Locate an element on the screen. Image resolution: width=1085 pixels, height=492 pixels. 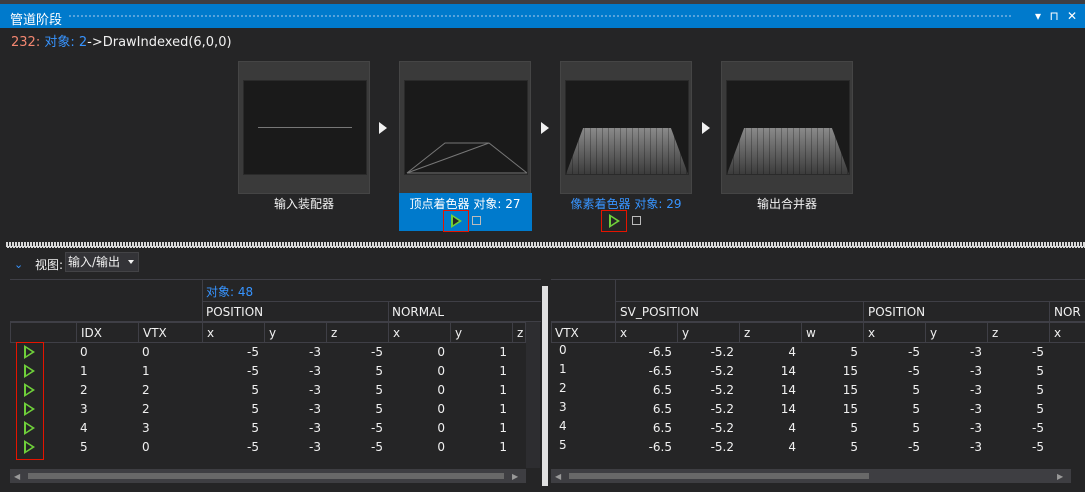
table-cell: 15 is located at coordinates (850, 371).